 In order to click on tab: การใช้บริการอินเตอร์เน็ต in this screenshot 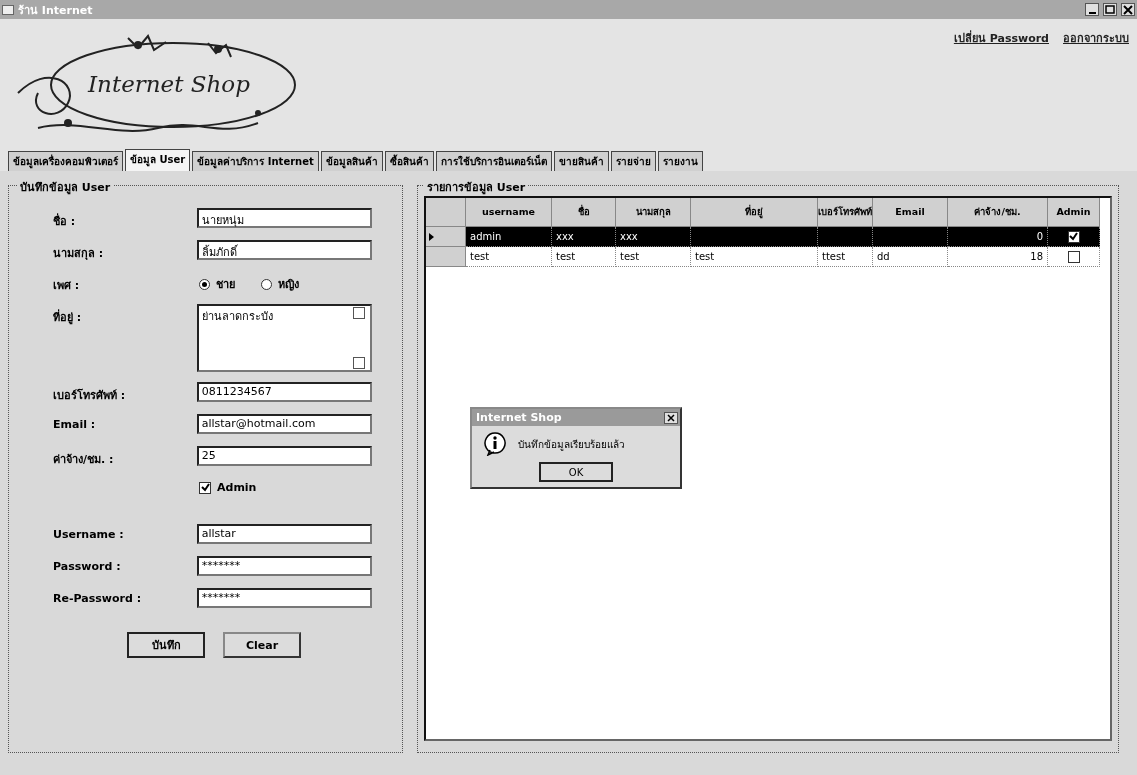, I will do `click(493, 161)`.